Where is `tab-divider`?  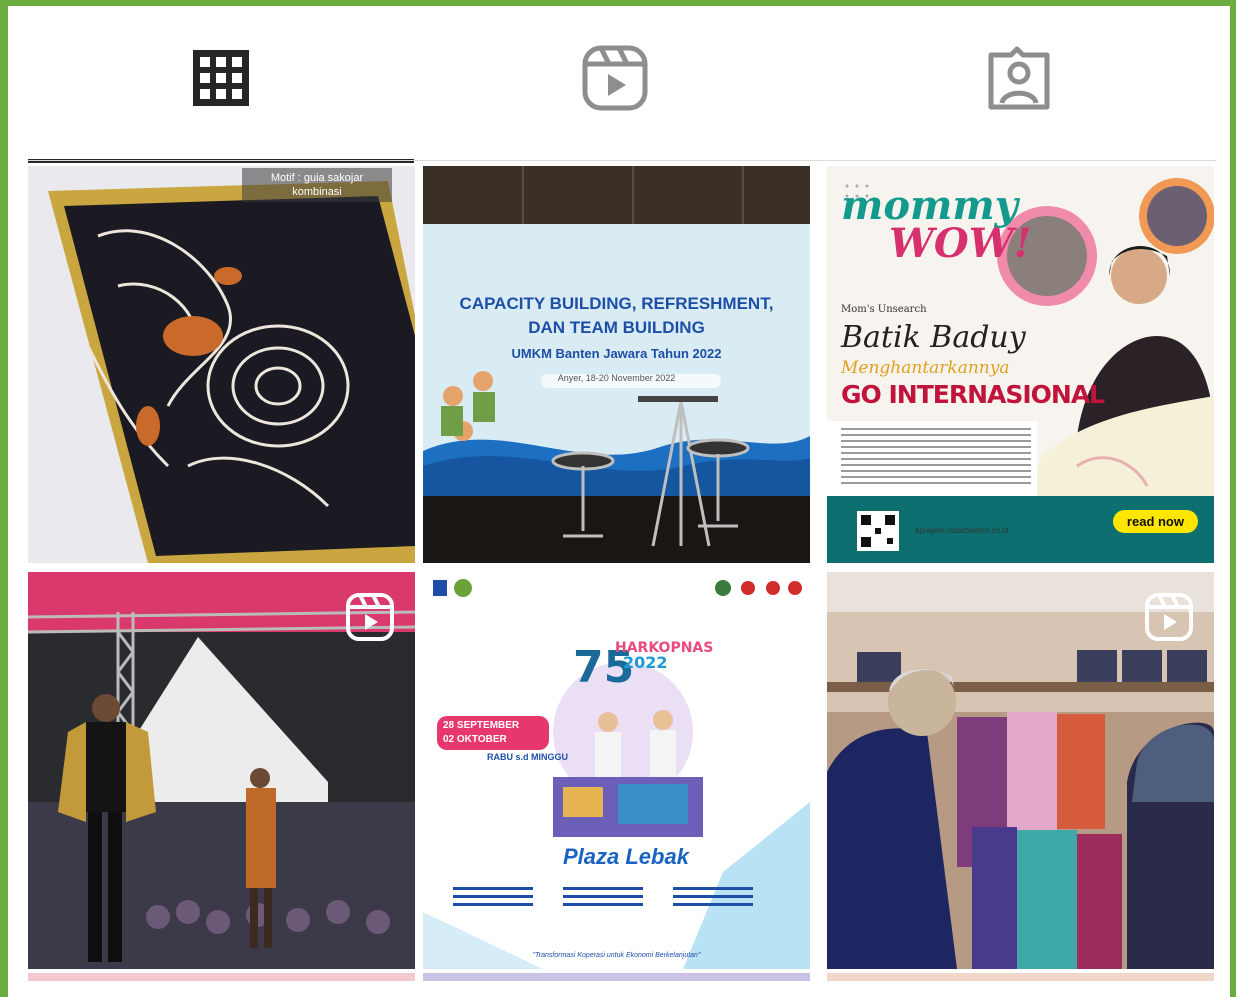 tab-divider is located at coordinates (622, 160).